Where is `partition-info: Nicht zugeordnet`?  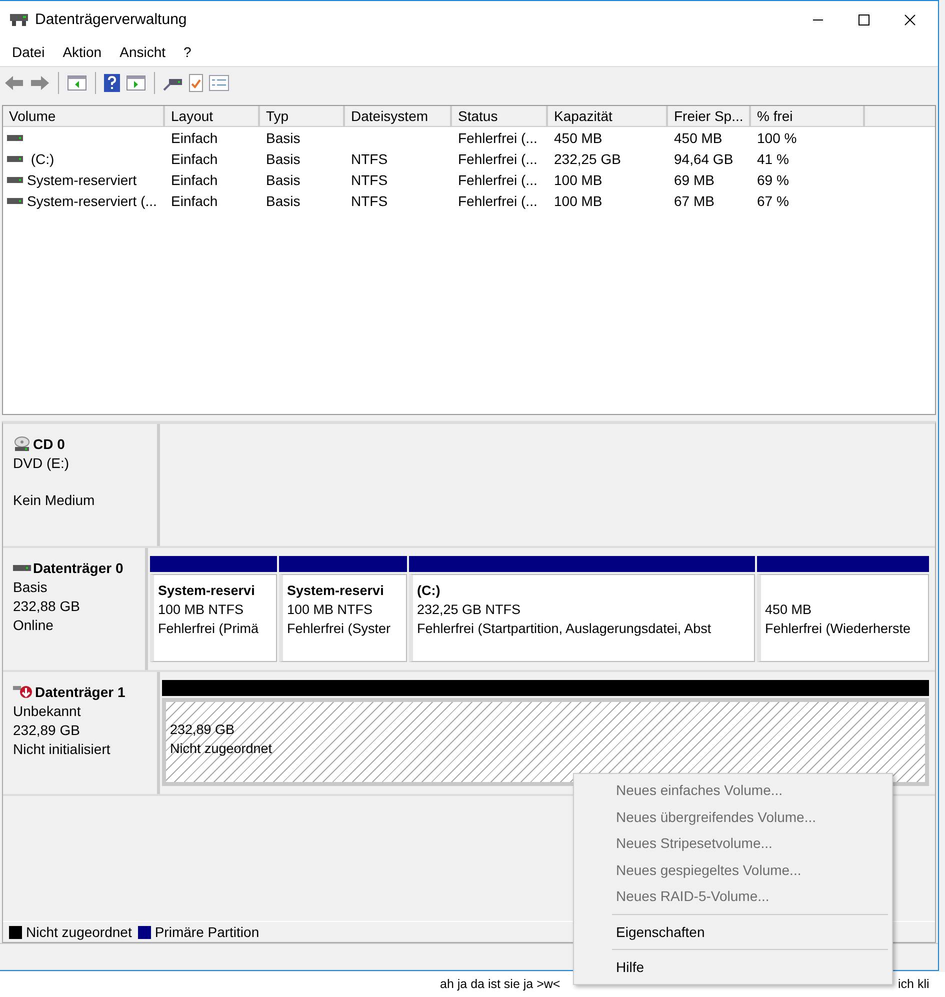 partition-info: Nicht zugeordnet is located at coordinates (222, 749).